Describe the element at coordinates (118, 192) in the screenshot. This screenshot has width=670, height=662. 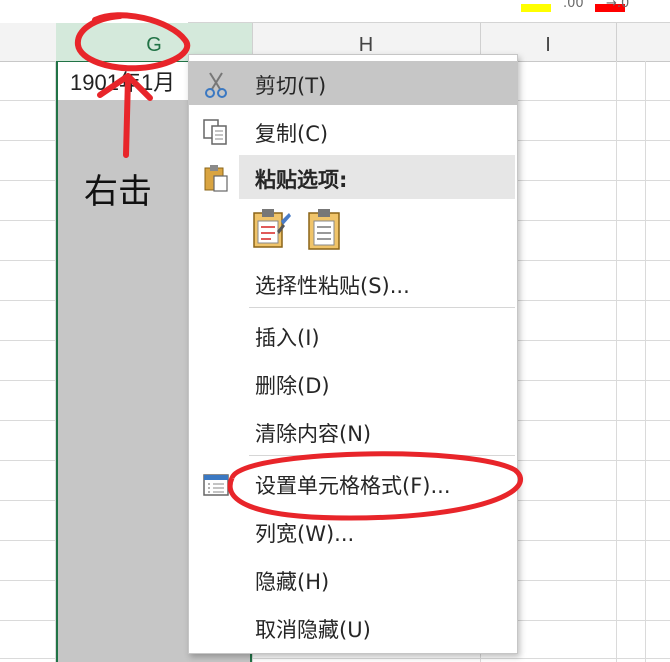
I see `right-click-annotation: 右击` at that location.